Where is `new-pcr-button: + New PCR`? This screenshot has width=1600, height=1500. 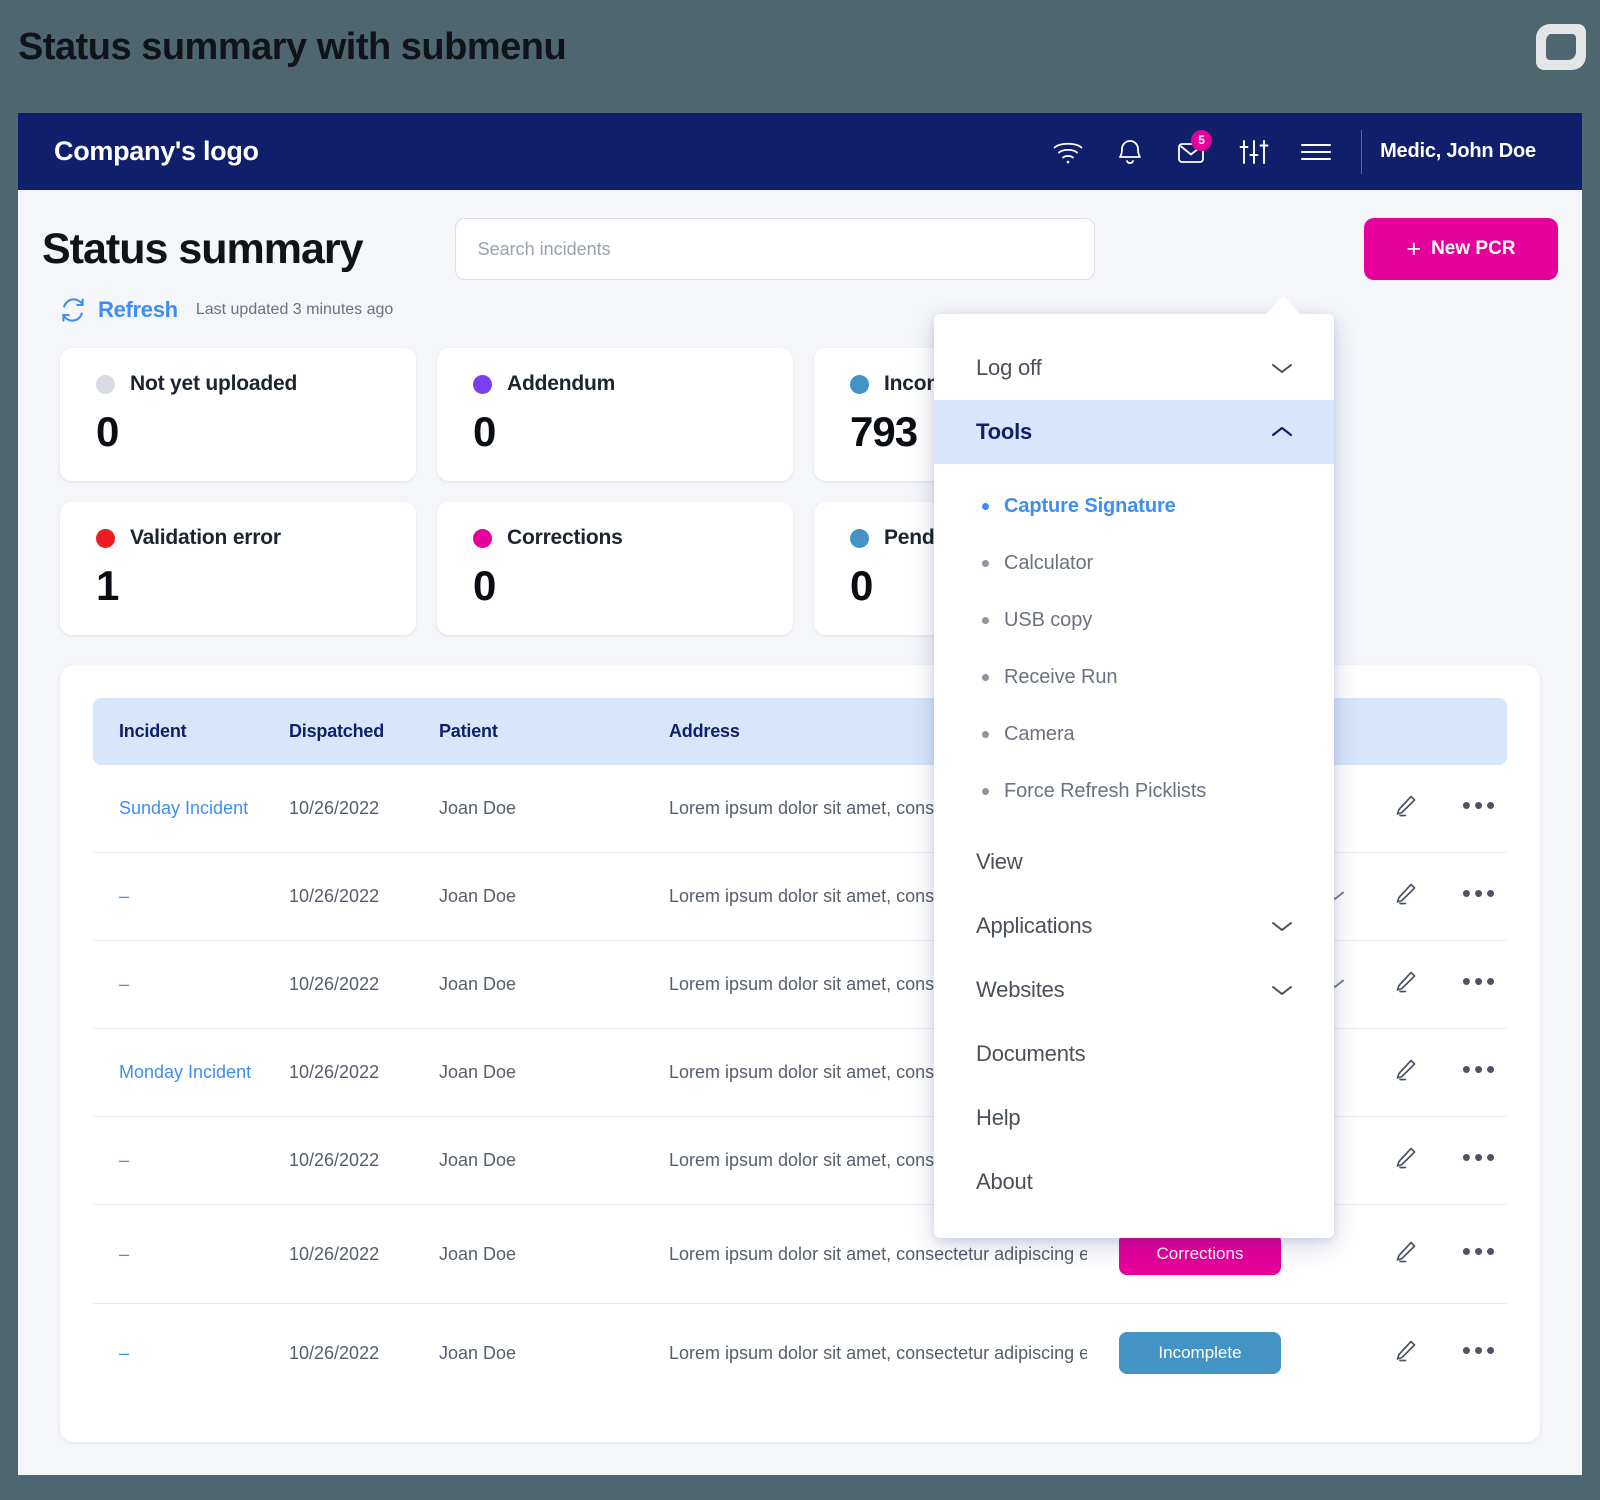
new-pcr-button: + New PCR is located at coordinates (1461, 249).